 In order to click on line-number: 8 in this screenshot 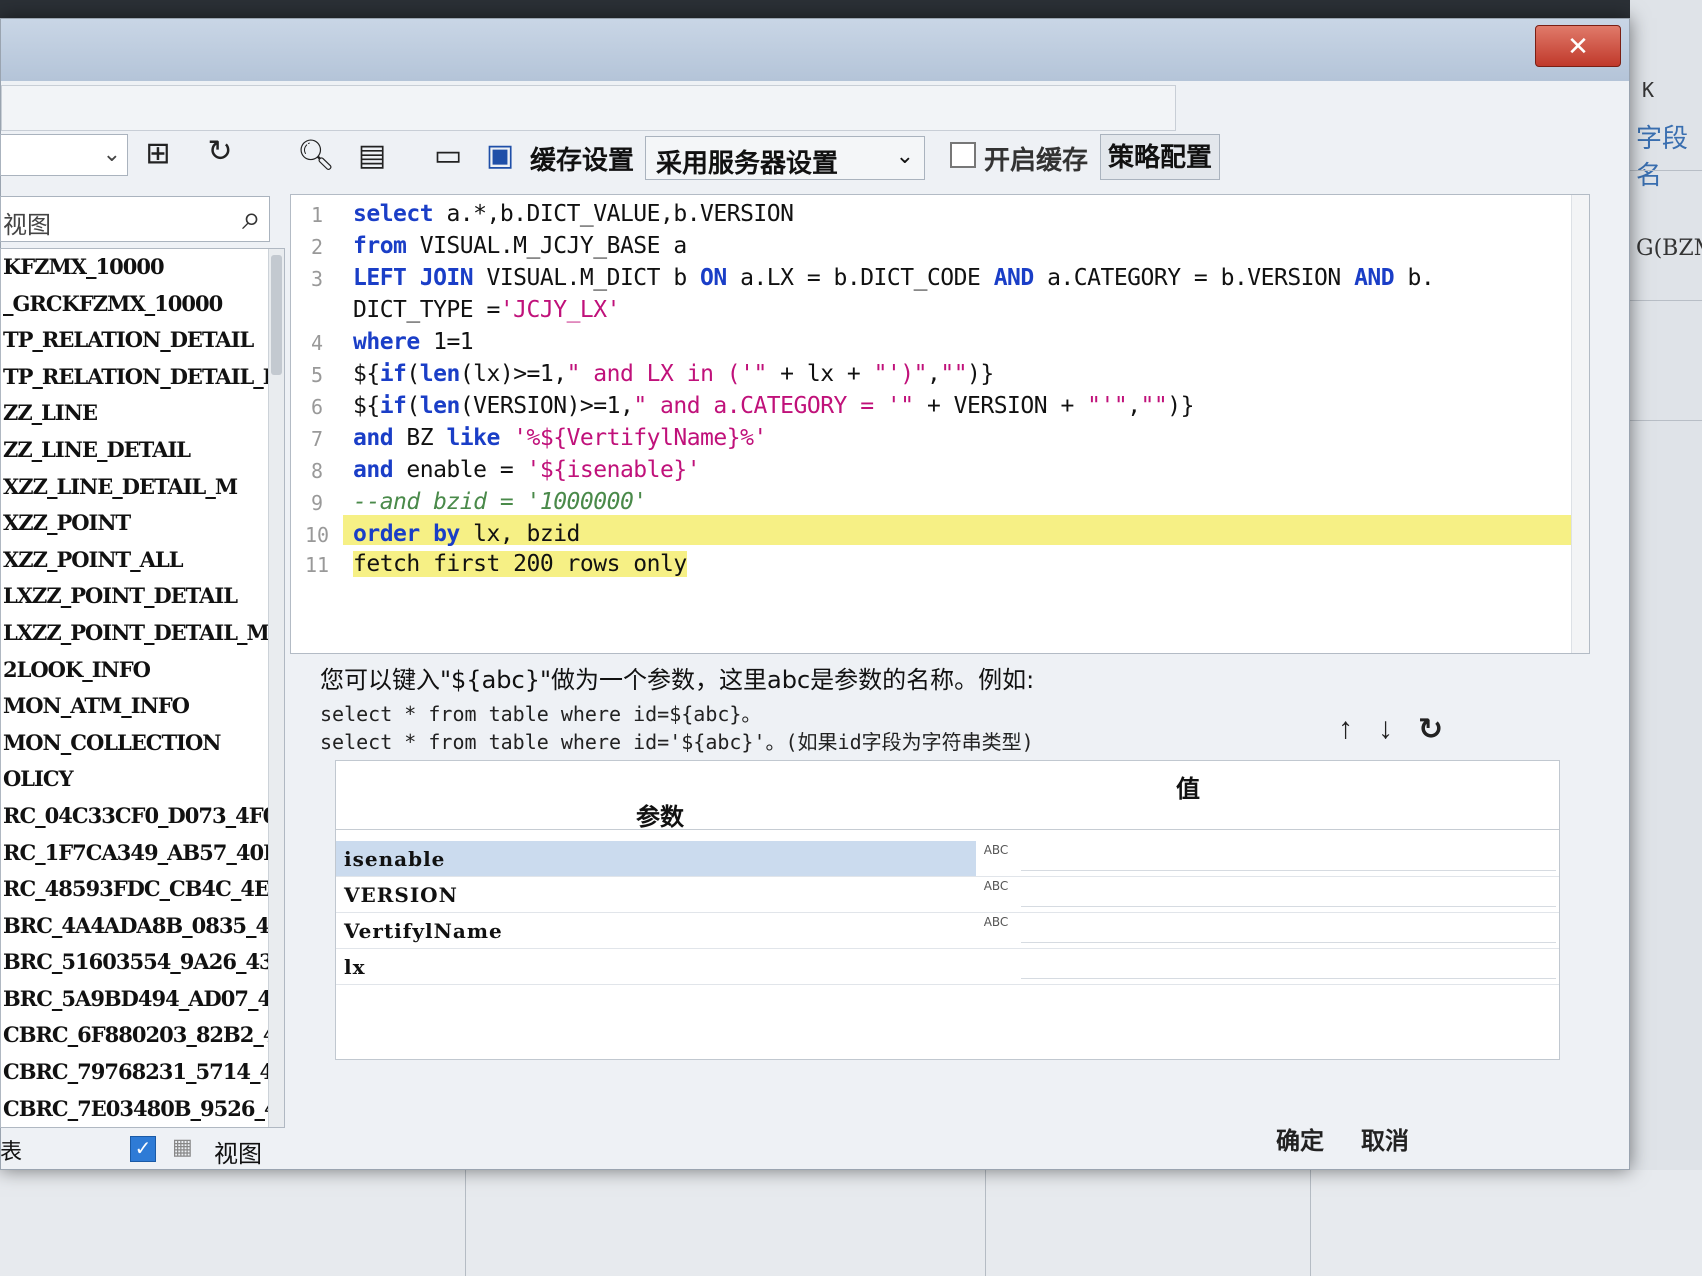, I will do `click(317, 471)`.